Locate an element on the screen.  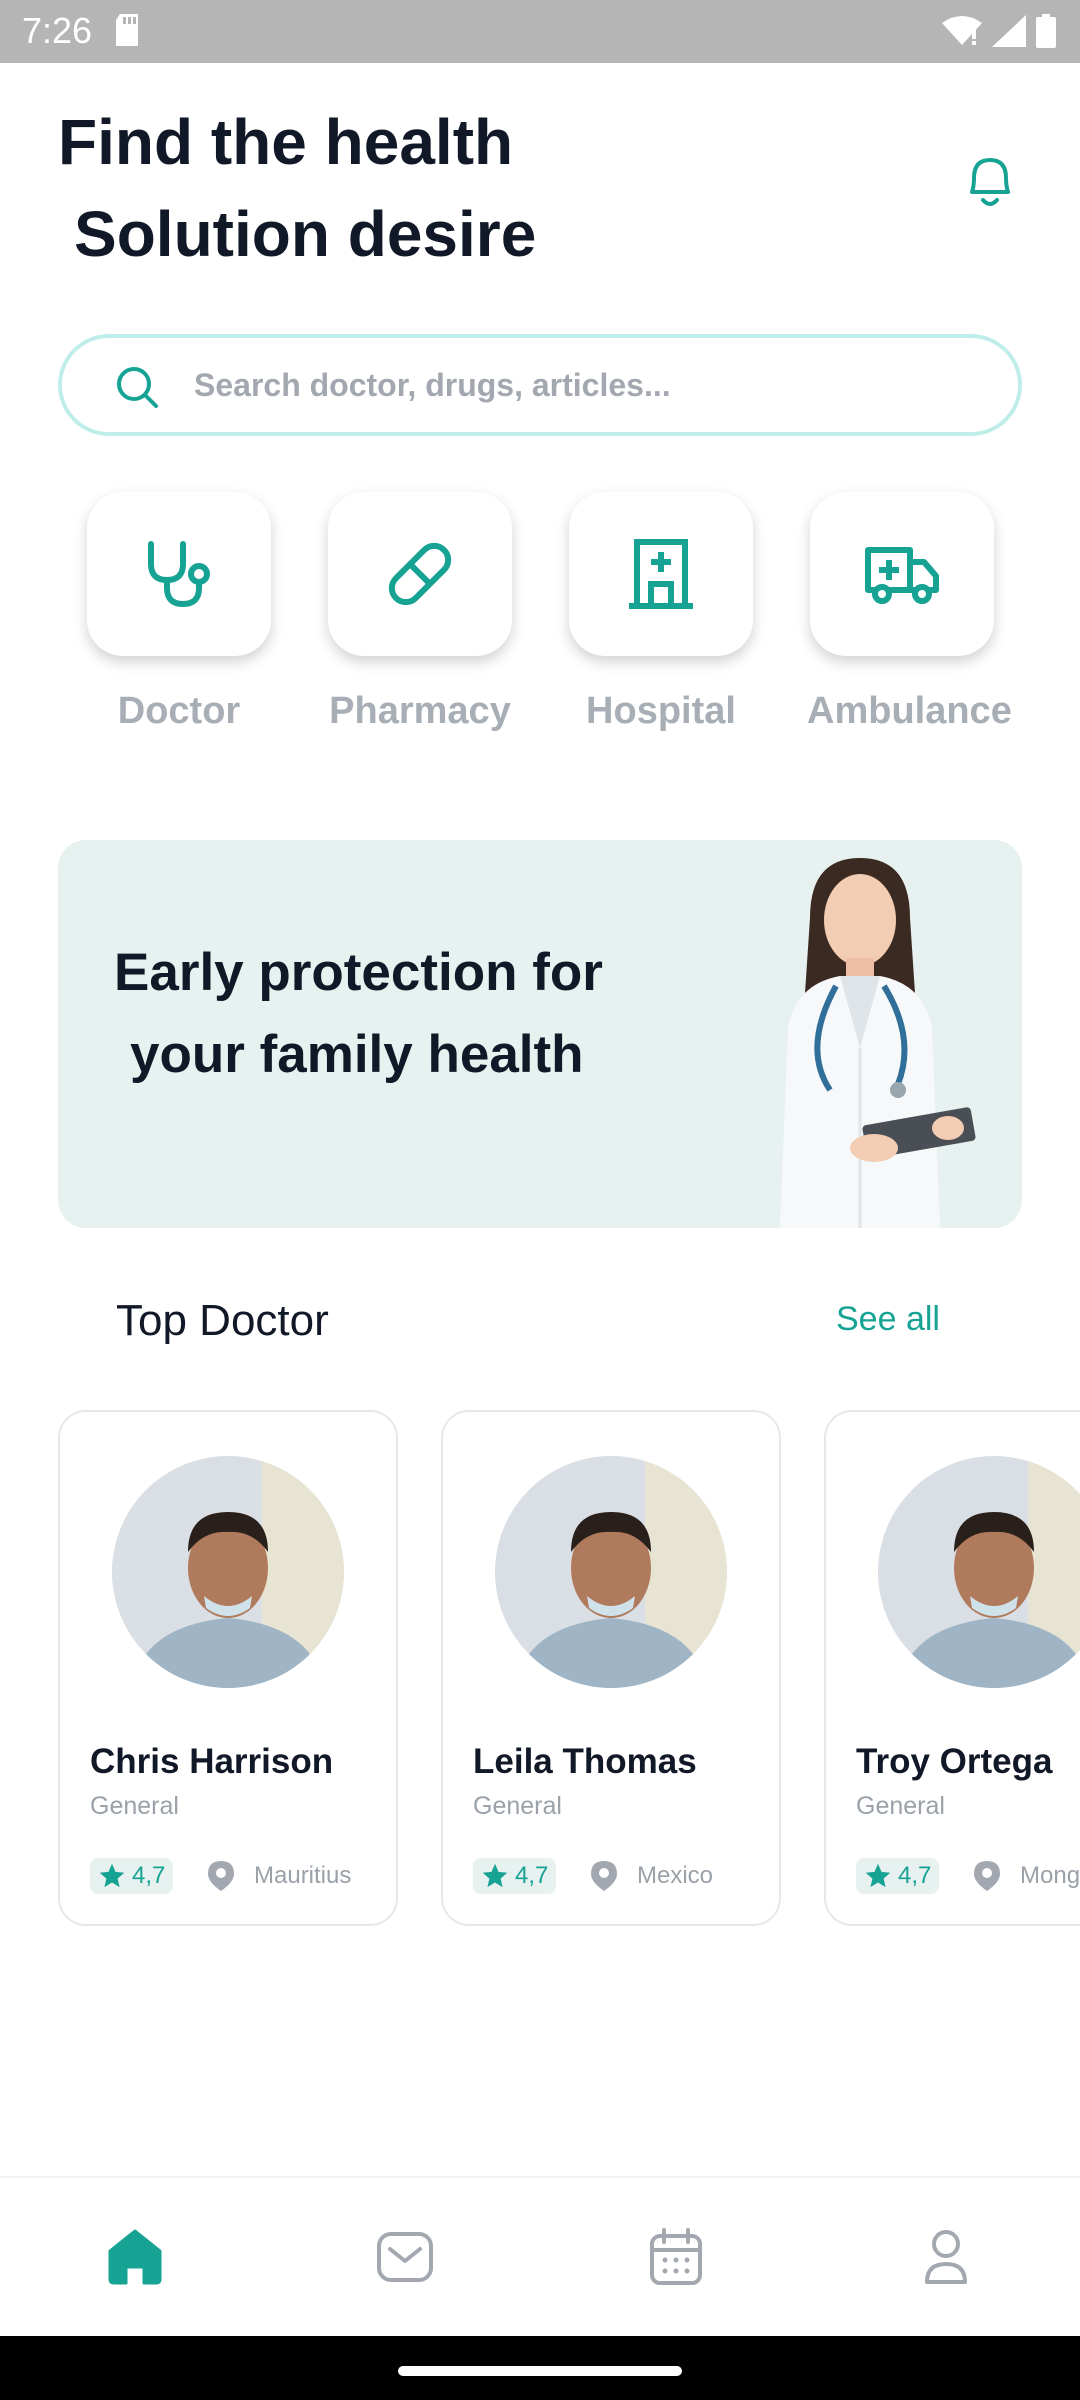
status-icons is located at coordinates (999, 31).